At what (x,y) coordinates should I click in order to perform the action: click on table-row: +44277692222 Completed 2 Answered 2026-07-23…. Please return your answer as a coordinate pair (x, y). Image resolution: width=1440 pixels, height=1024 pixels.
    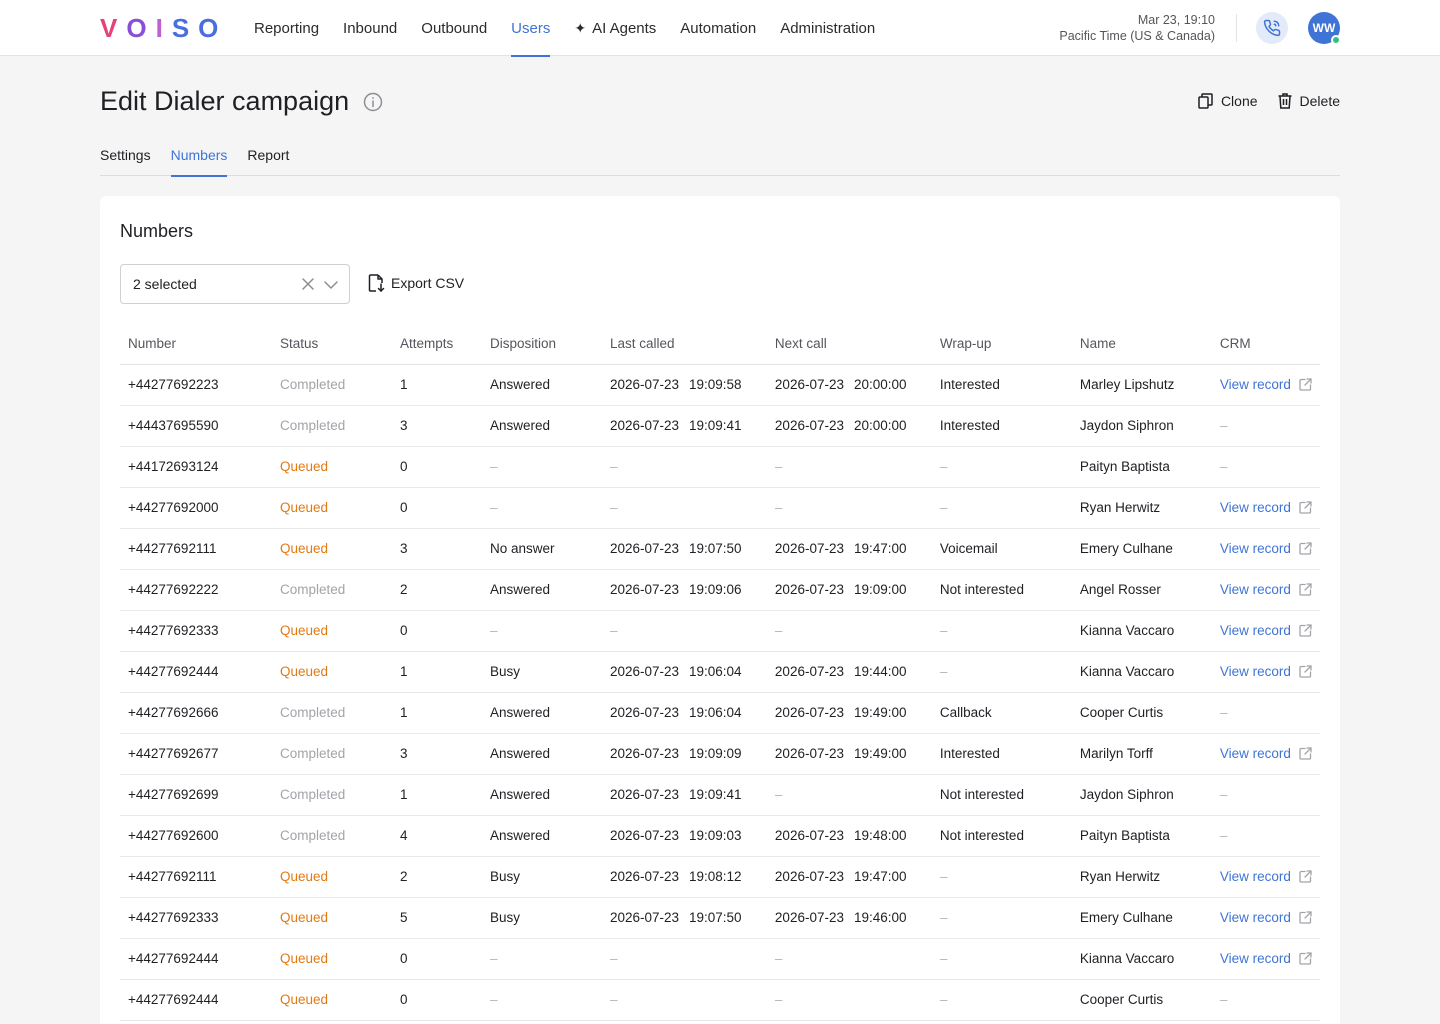
    Looking at the image, I should click on (720, 590).